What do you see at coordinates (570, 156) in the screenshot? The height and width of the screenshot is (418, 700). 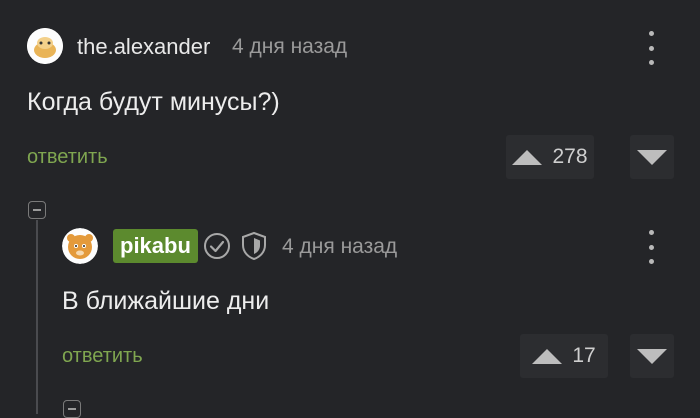 I see `vote-count: 278` at bounding box center [570, 156].